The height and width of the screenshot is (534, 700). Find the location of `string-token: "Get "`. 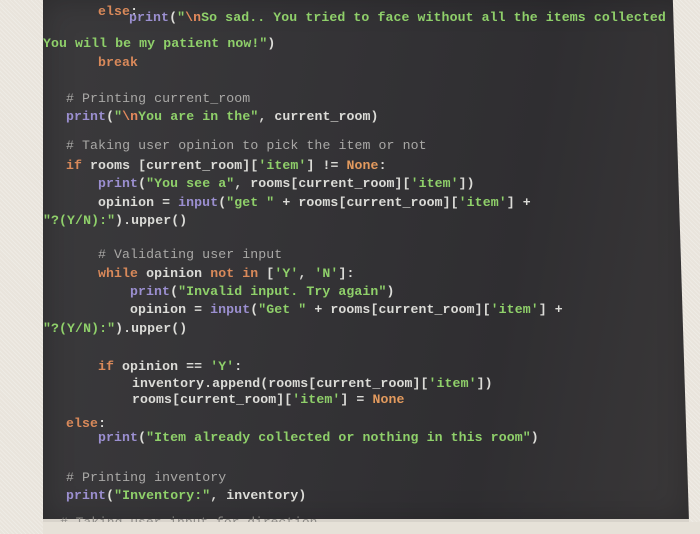

string-token: "Get " is located at coordinates (282, 309).